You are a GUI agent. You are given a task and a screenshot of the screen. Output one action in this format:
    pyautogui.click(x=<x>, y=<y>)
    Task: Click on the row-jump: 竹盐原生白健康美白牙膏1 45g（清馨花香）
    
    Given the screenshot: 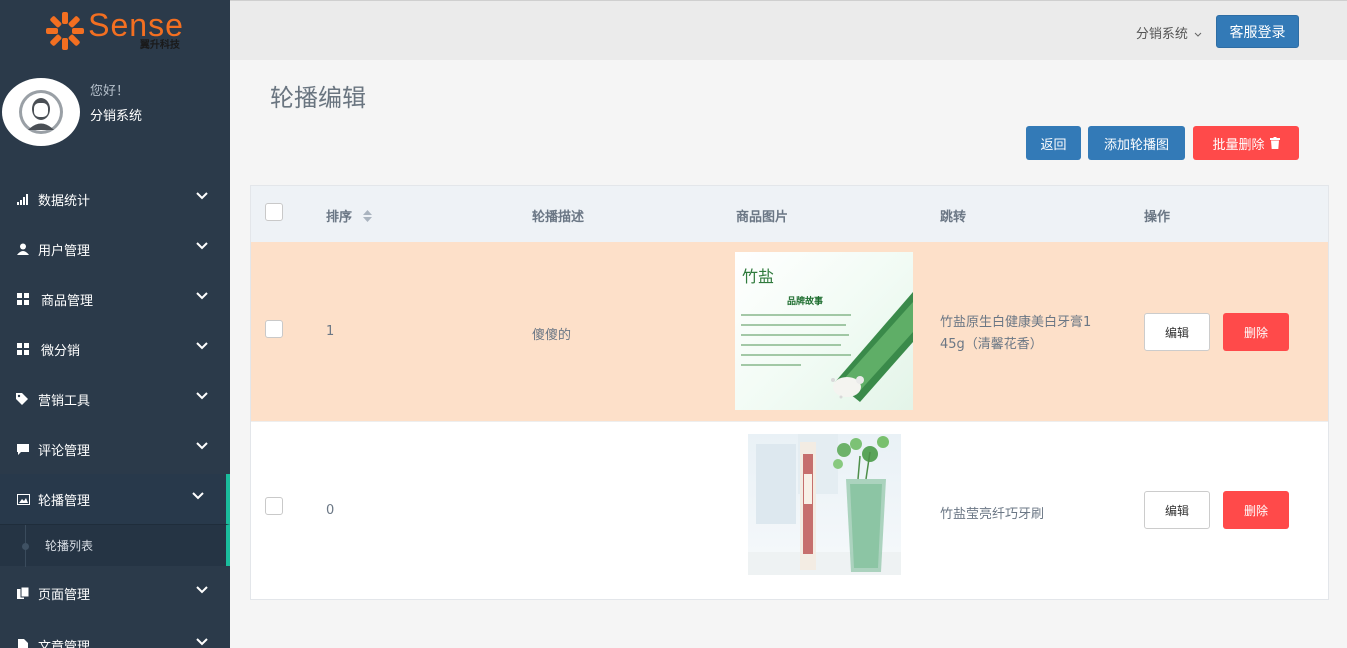 What is the action you would take?
    pyautogui.click(x=1015, y=334)
    